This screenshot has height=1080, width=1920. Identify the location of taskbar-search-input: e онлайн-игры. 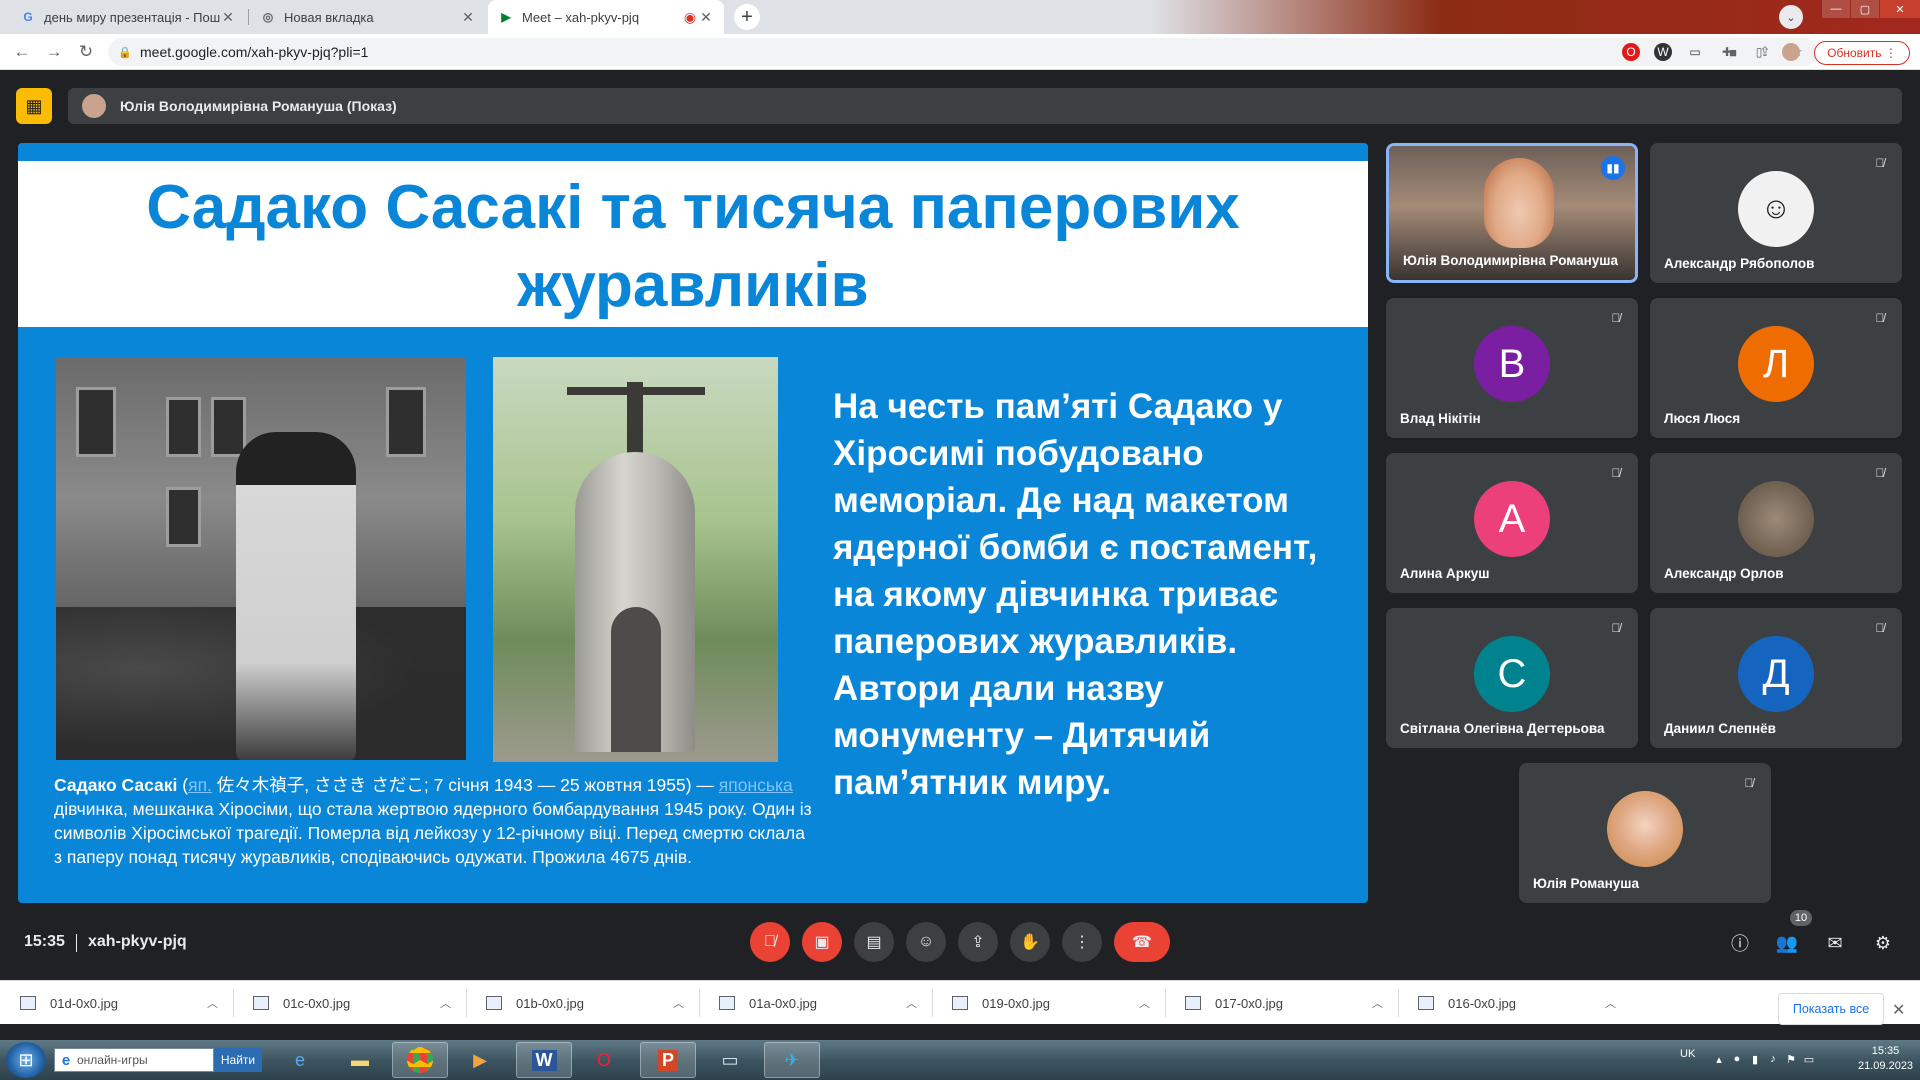
(134, 1060).